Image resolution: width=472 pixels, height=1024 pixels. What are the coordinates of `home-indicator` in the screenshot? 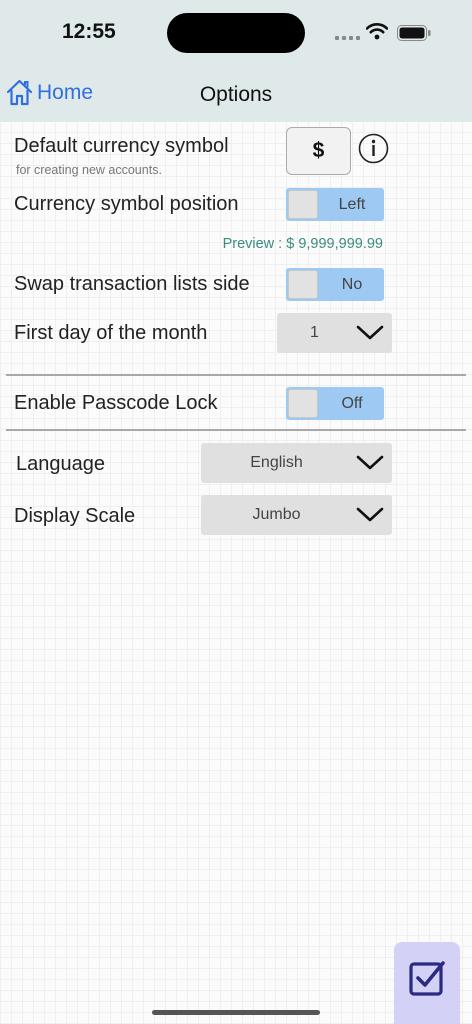 It's located at (236, 1012).